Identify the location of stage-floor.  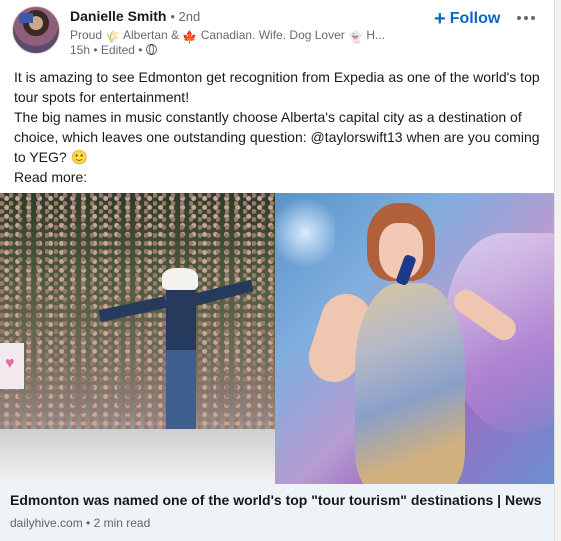
(137, 456).